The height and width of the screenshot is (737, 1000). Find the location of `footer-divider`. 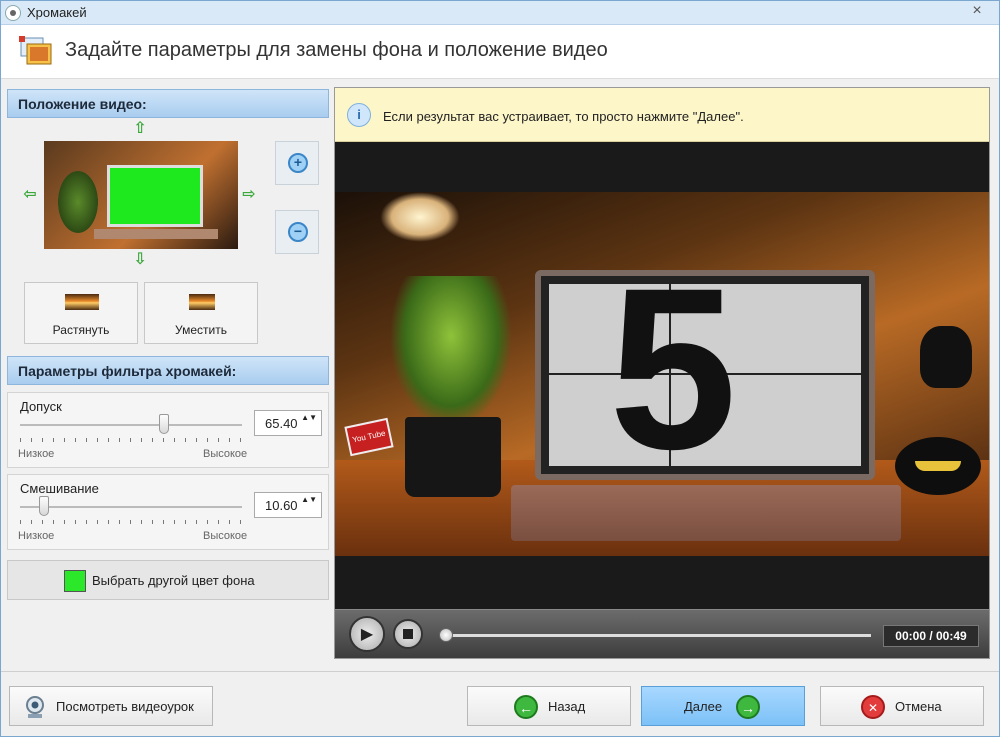

footer-divider is located at coordinates (500, 671).